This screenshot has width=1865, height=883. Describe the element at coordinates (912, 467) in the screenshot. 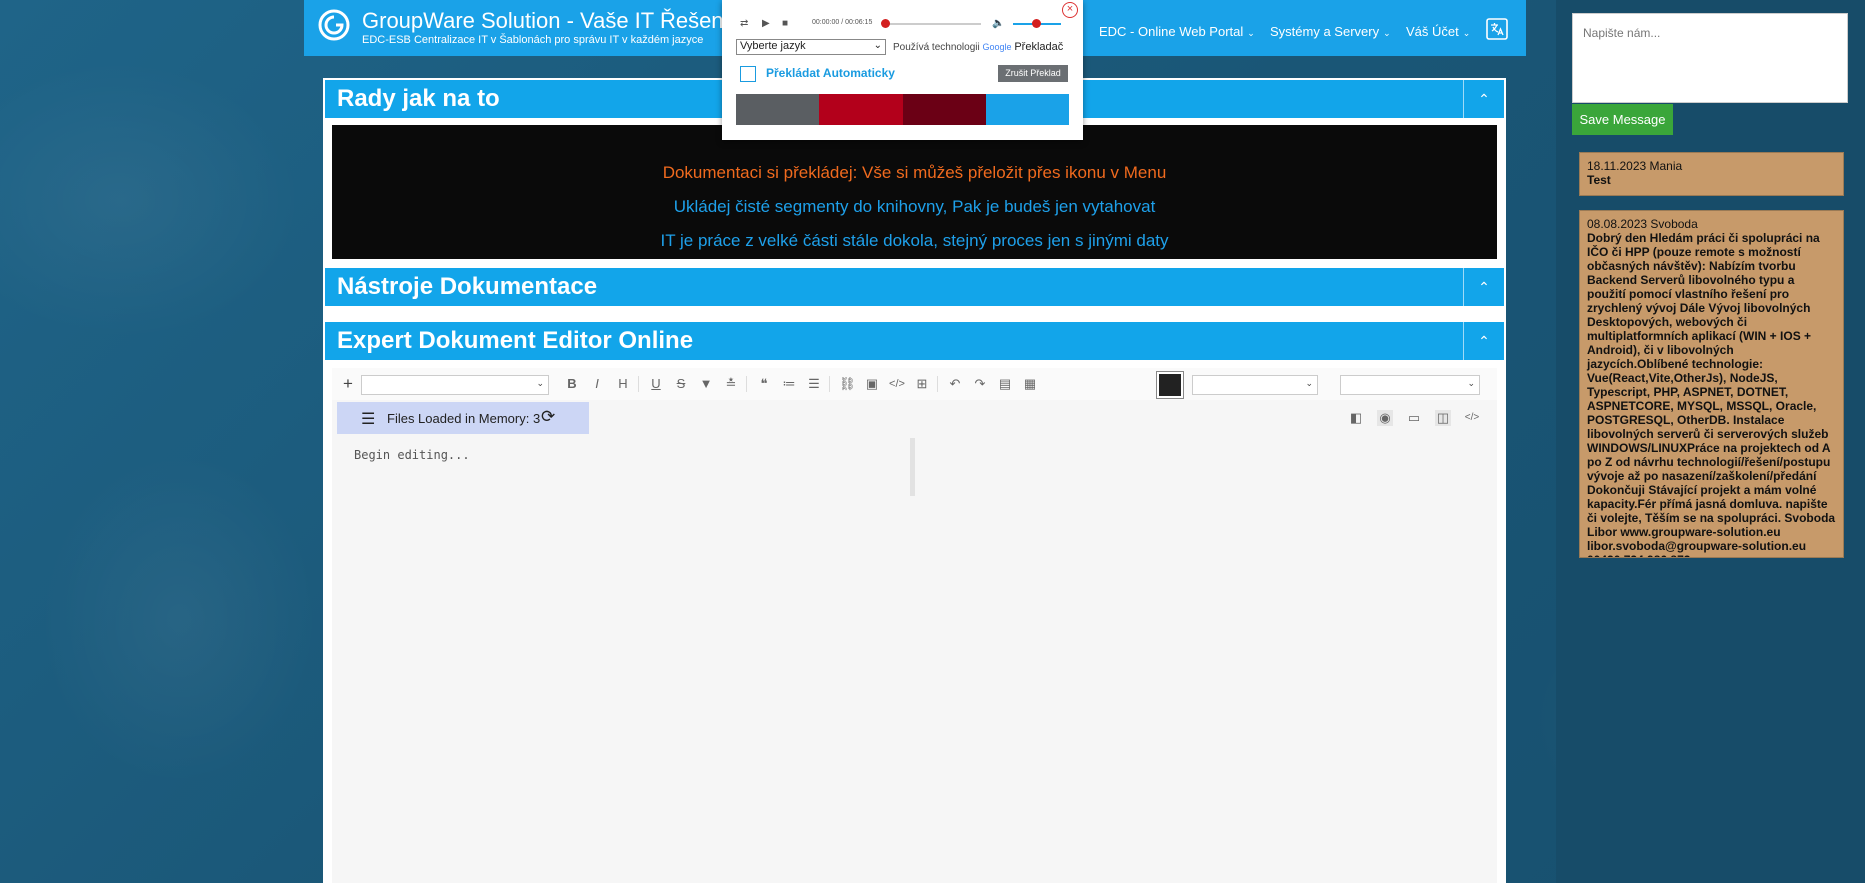

I see `split-divider` at that location.